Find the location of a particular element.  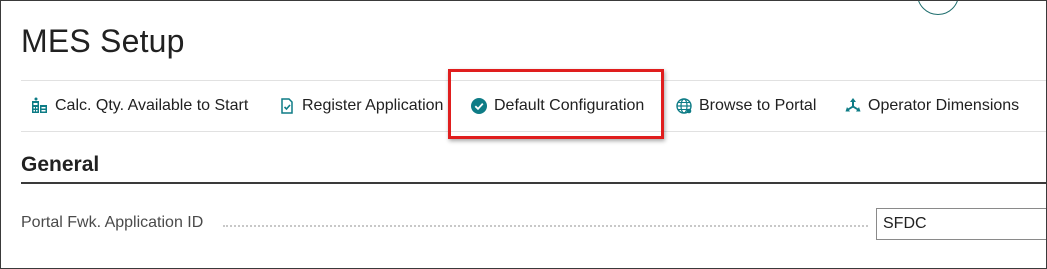

operator-dimensions-button: Operator Dimensions is located at coordinates (931, 106).